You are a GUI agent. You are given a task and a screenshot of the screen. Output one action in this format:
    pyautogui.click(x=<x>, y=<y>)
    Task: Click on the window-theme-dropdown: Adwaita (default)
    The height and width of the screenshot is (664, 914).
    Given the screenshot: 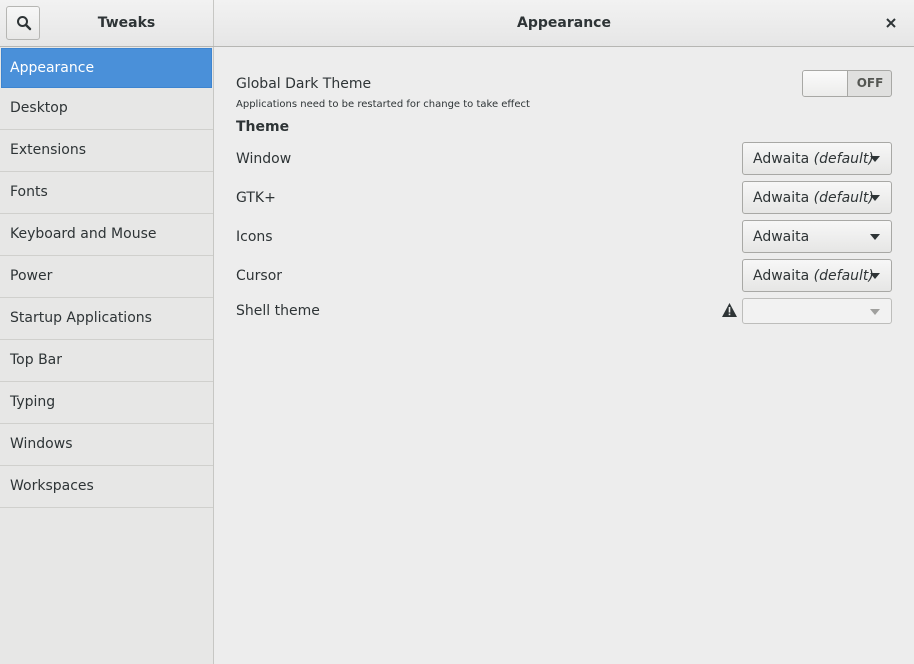 What is the action you would take?
    pyautogui.click(x=817, y=158)
    